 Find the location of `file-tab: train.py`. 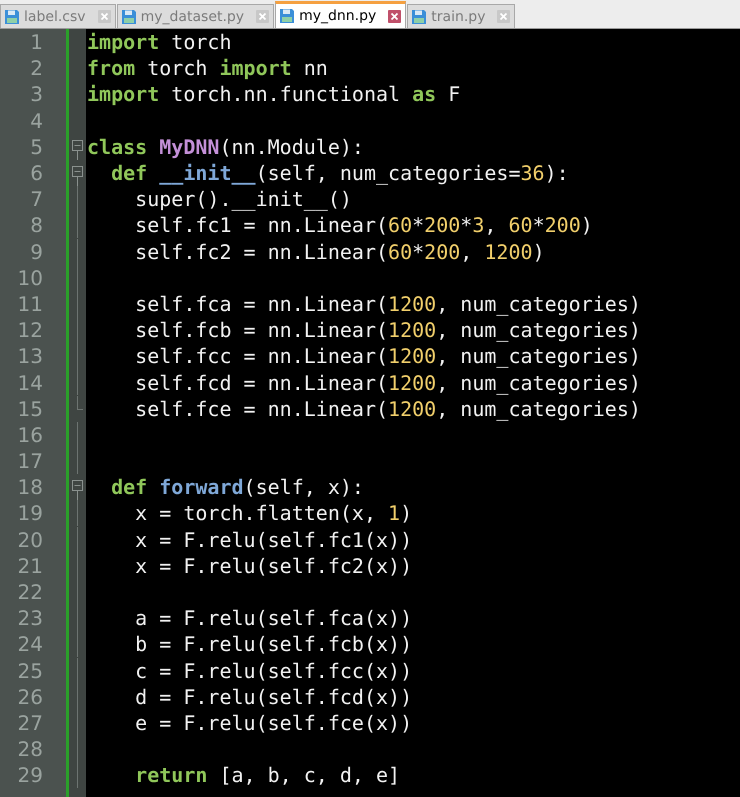

file-tab: train.py is located at coordinates (461, 16).